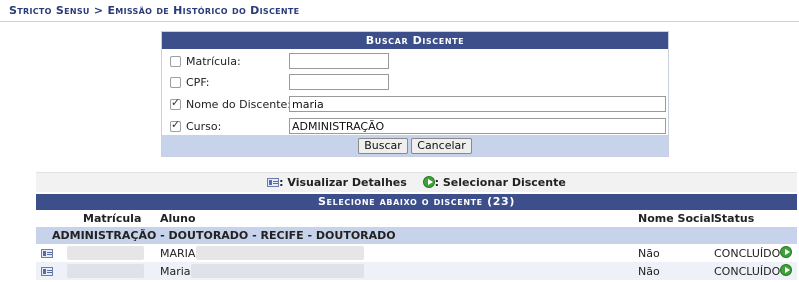 Image resolution: width=799 pixels, height=282 pixels. Describe the element at coordinates (175, 103) in the screenshot. I see `nome-discente-checkbox` at that location.